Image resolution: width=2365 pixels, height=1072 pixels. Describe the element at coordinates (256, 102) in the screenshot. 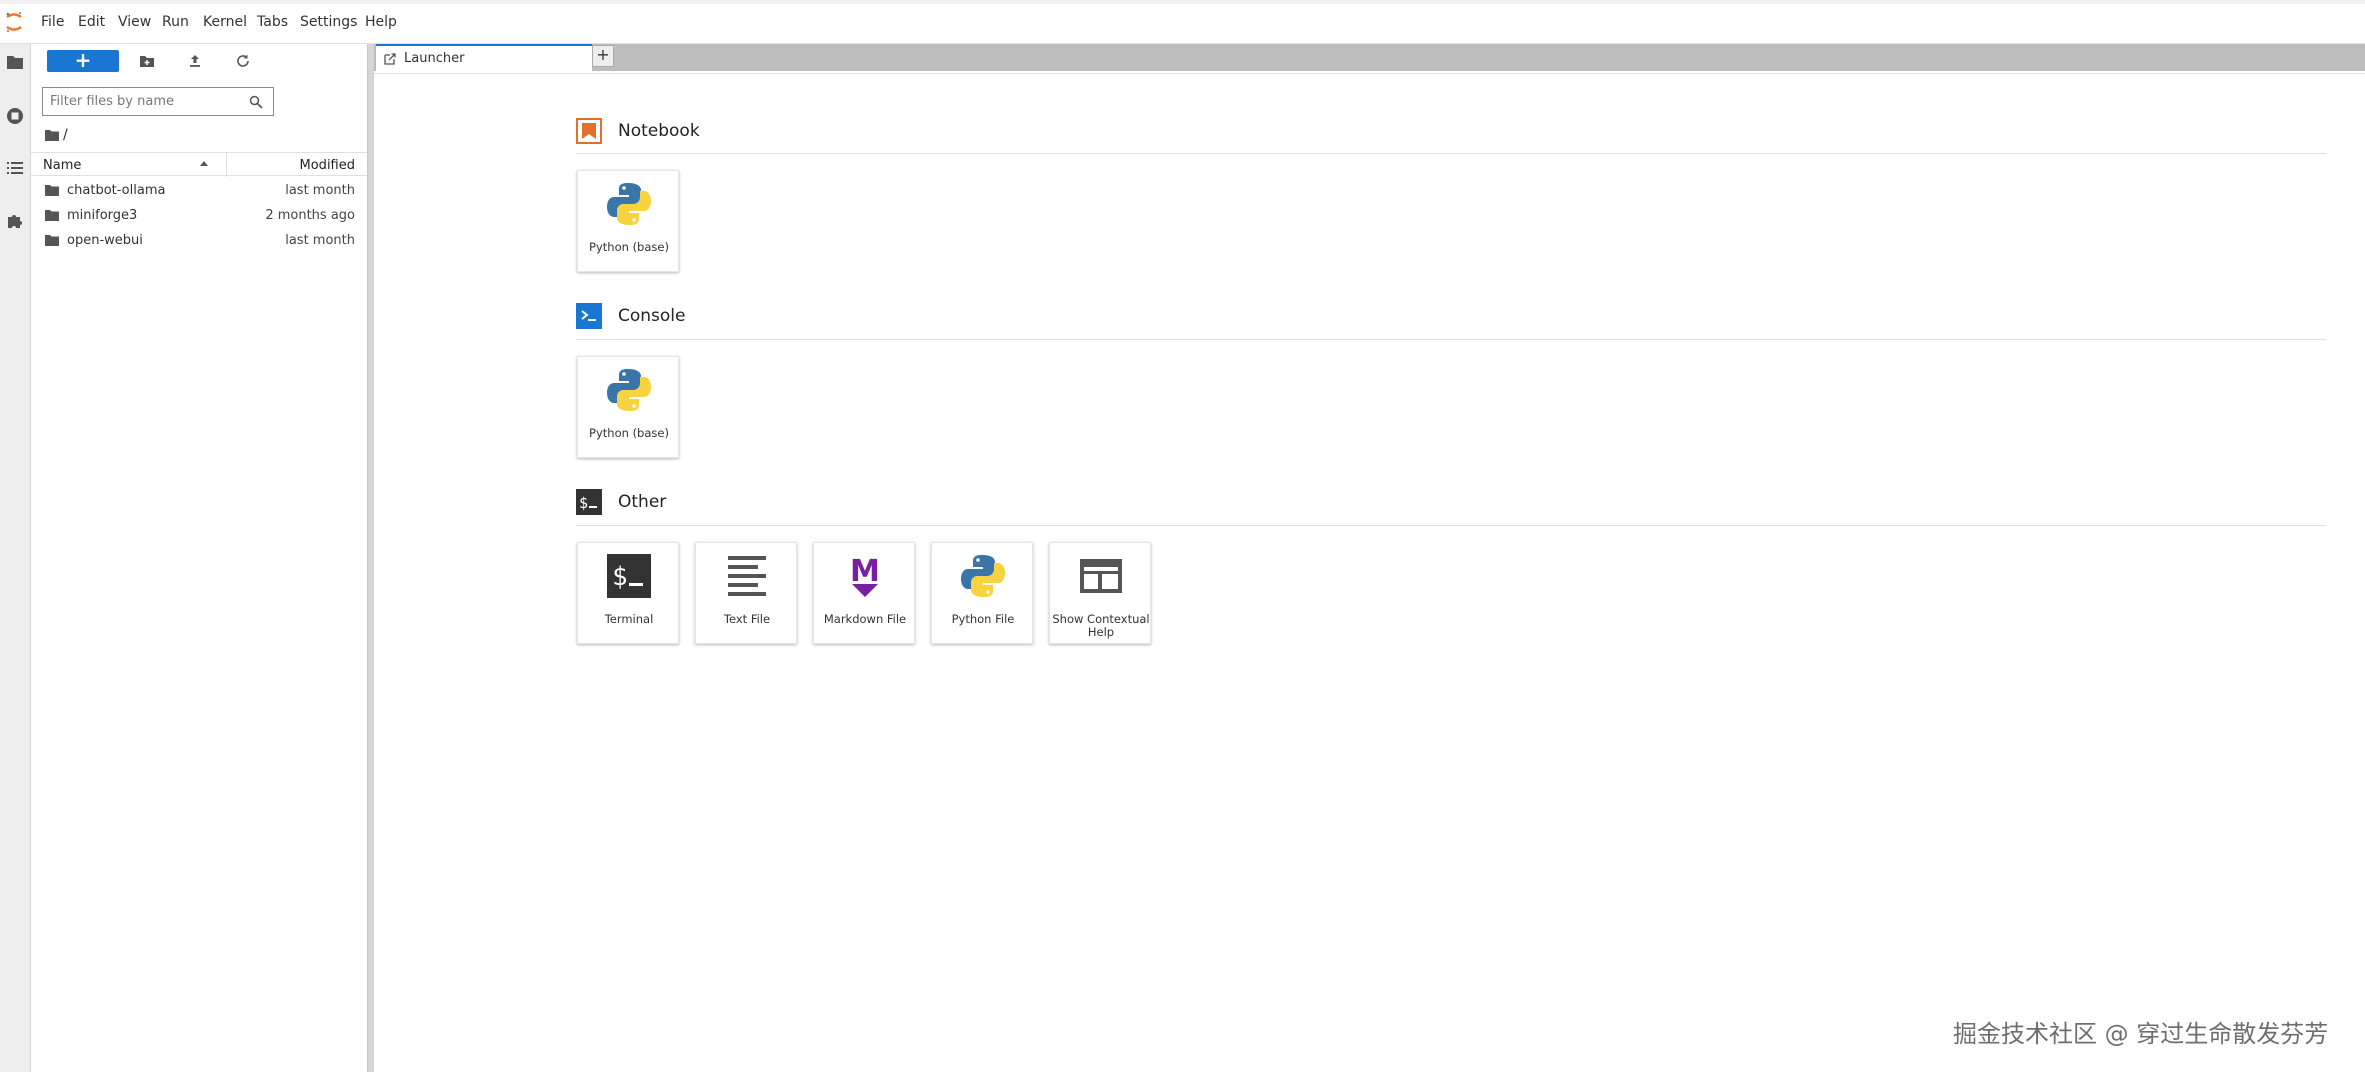

I see `search-icon` at that location.